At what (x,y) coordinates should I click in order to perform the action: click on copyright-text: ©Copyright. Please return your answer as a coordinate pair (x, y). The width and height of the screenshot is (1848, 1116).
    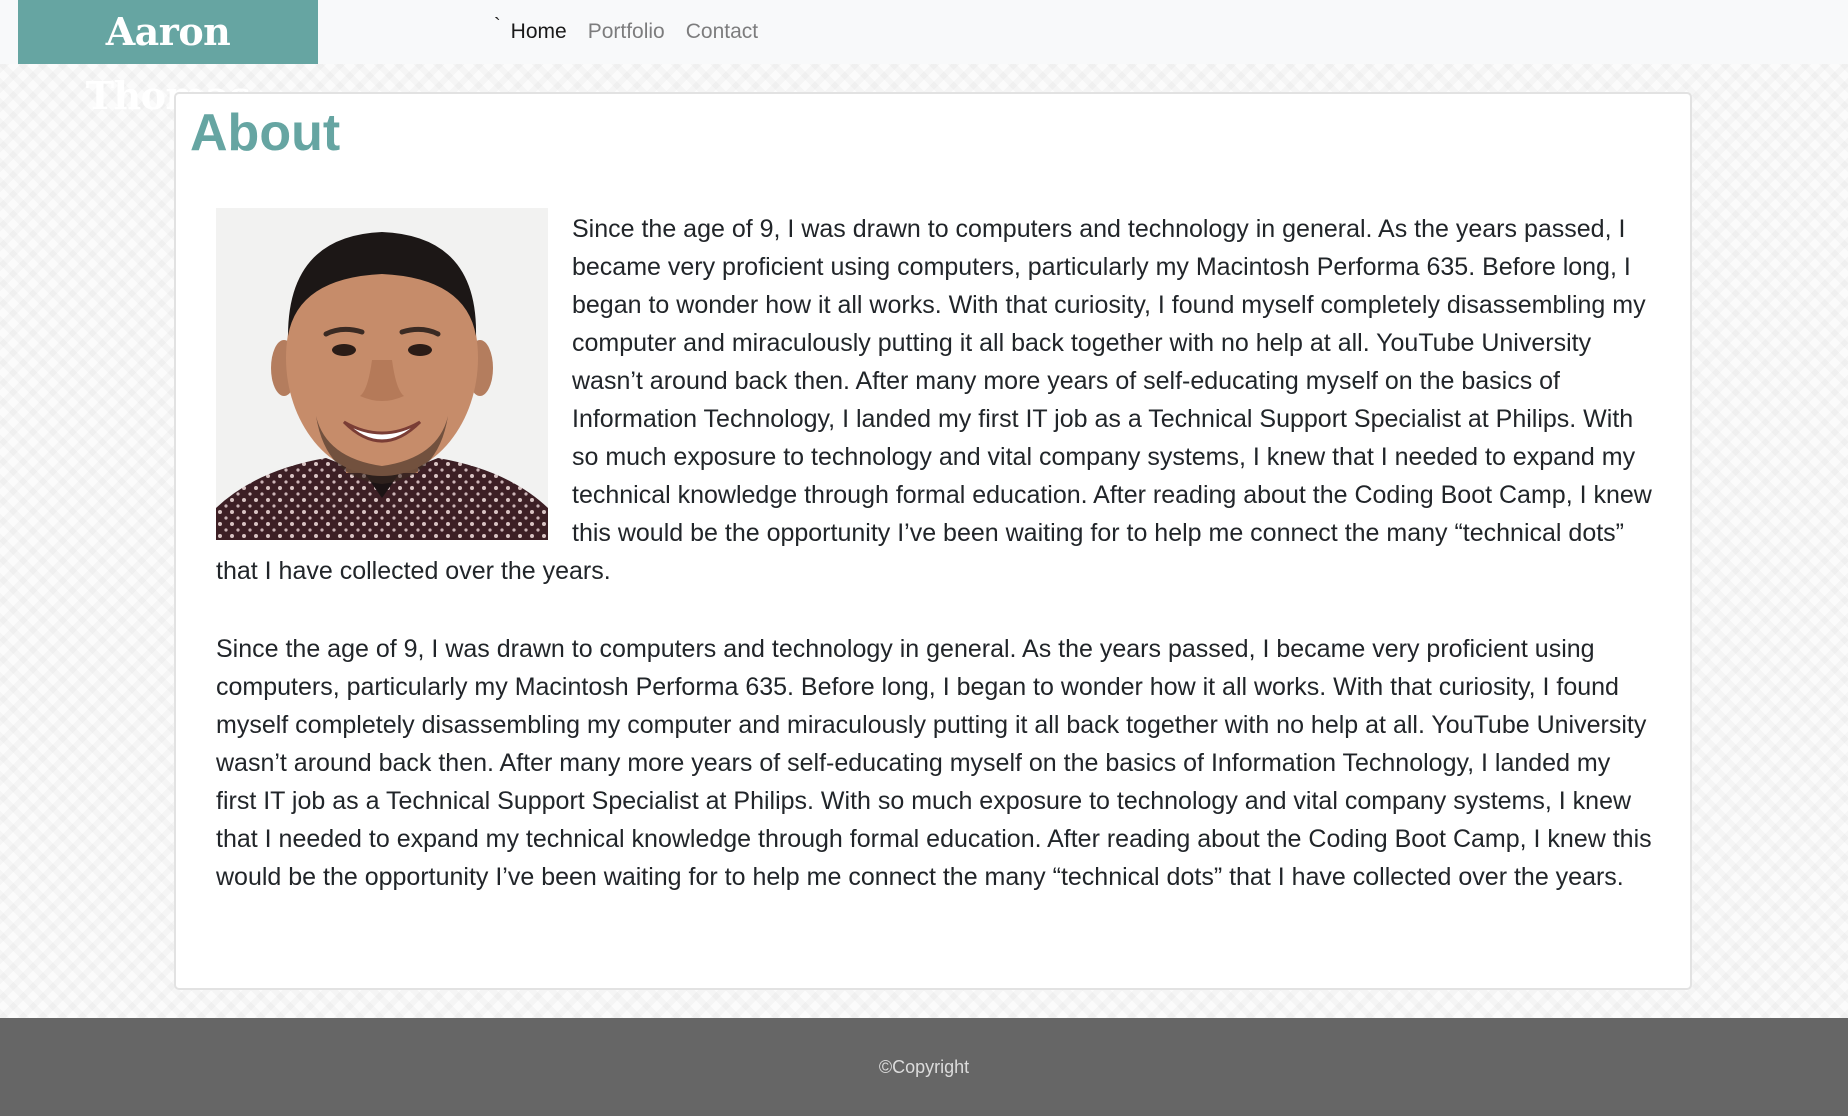
    Looking at the image, I should click on (924, 1067).